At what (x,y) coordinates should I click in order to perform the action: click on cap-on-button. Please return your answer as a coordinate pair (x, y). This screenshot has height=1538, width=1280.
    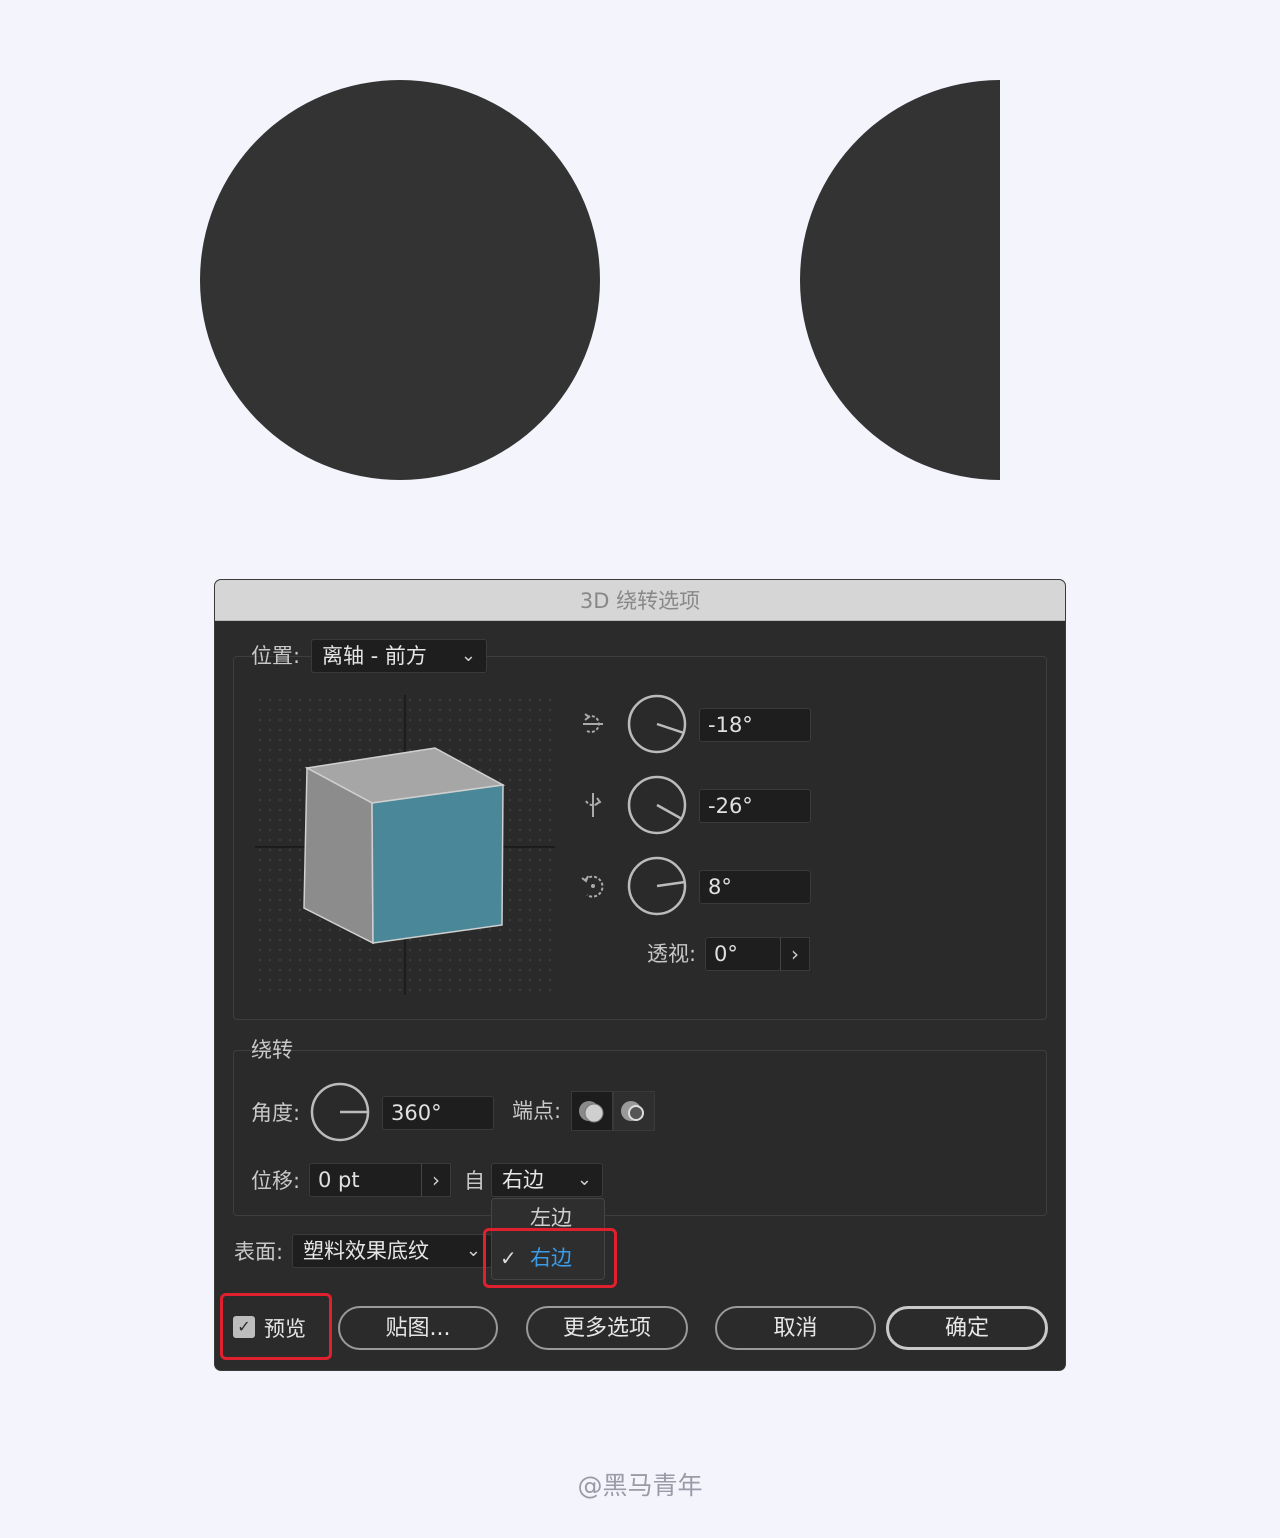
    Looking at the image, I should click on (592, 1111).